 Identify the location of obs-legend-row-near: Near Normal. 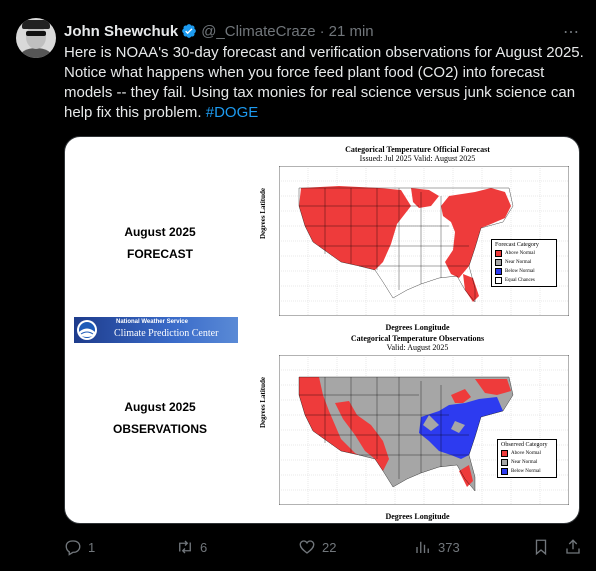
(527, 462).